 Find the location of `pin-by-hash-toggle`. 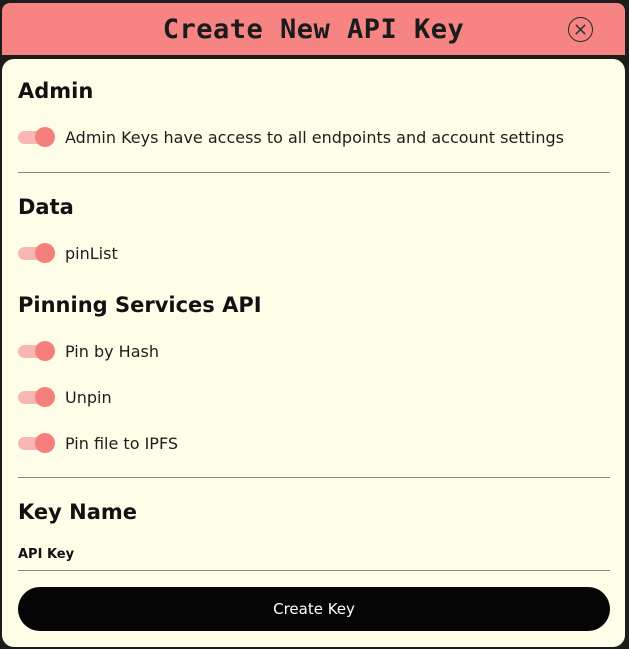

pin-by-hash-toggle is located at coordinates (37, 351).